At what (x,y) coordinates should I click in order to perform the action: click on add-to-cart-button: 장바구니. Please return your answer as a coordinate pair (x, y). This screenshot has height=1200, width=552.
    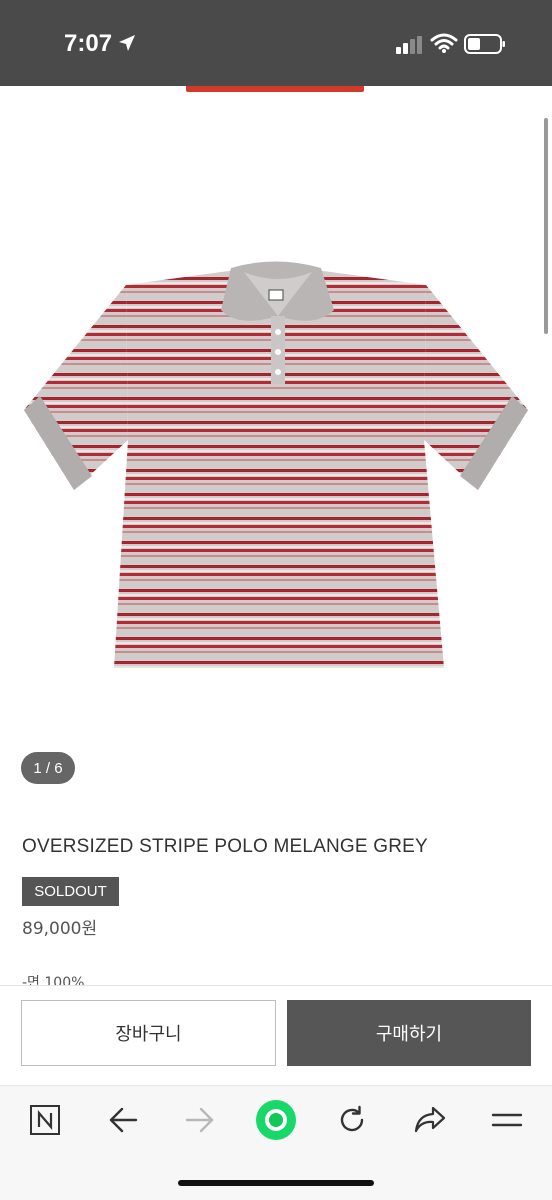
    Looking at the image, I should click on (148, 1033).